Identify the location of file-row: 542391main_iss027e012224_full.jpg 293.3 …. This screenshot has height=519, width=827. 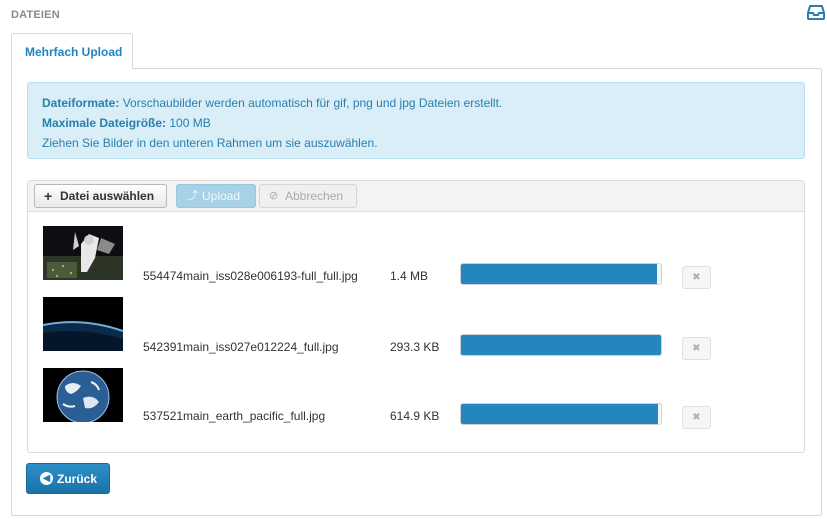
(416, 330).